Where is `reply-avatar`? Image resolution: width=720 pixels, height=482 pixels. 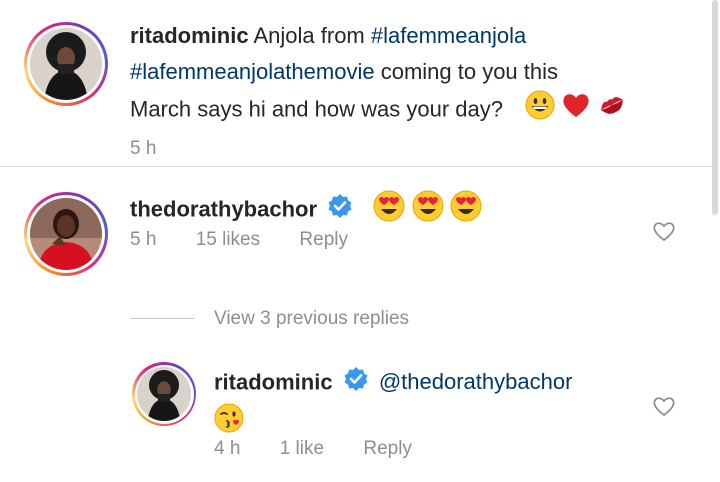
reply-avatar is located at coordinates (164, 394).